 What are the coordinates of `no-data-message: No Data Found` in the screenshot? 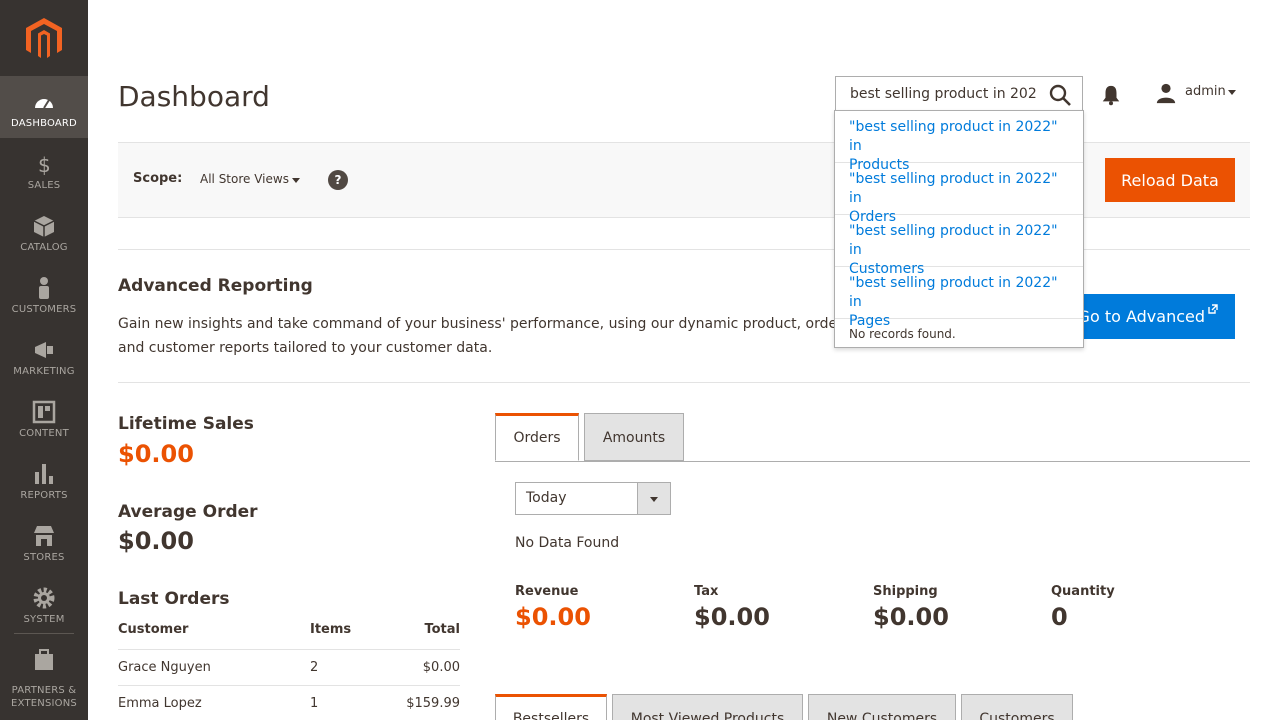 It's located at (567, 543).